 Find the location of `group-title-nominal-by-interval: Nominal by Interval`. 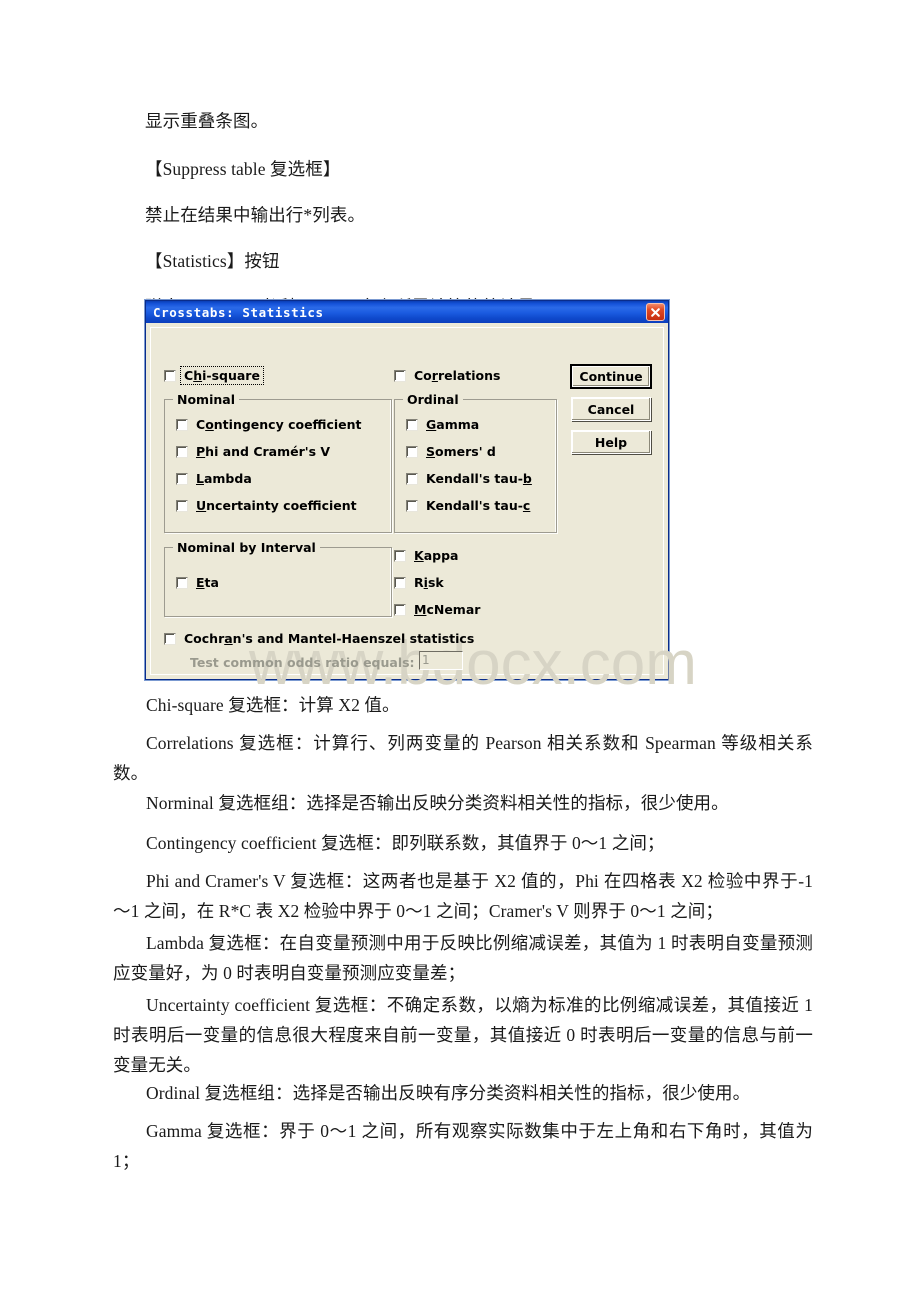

group-title-nominal-by-interval: Nominal by Interval is located at coordinates (246, 547).